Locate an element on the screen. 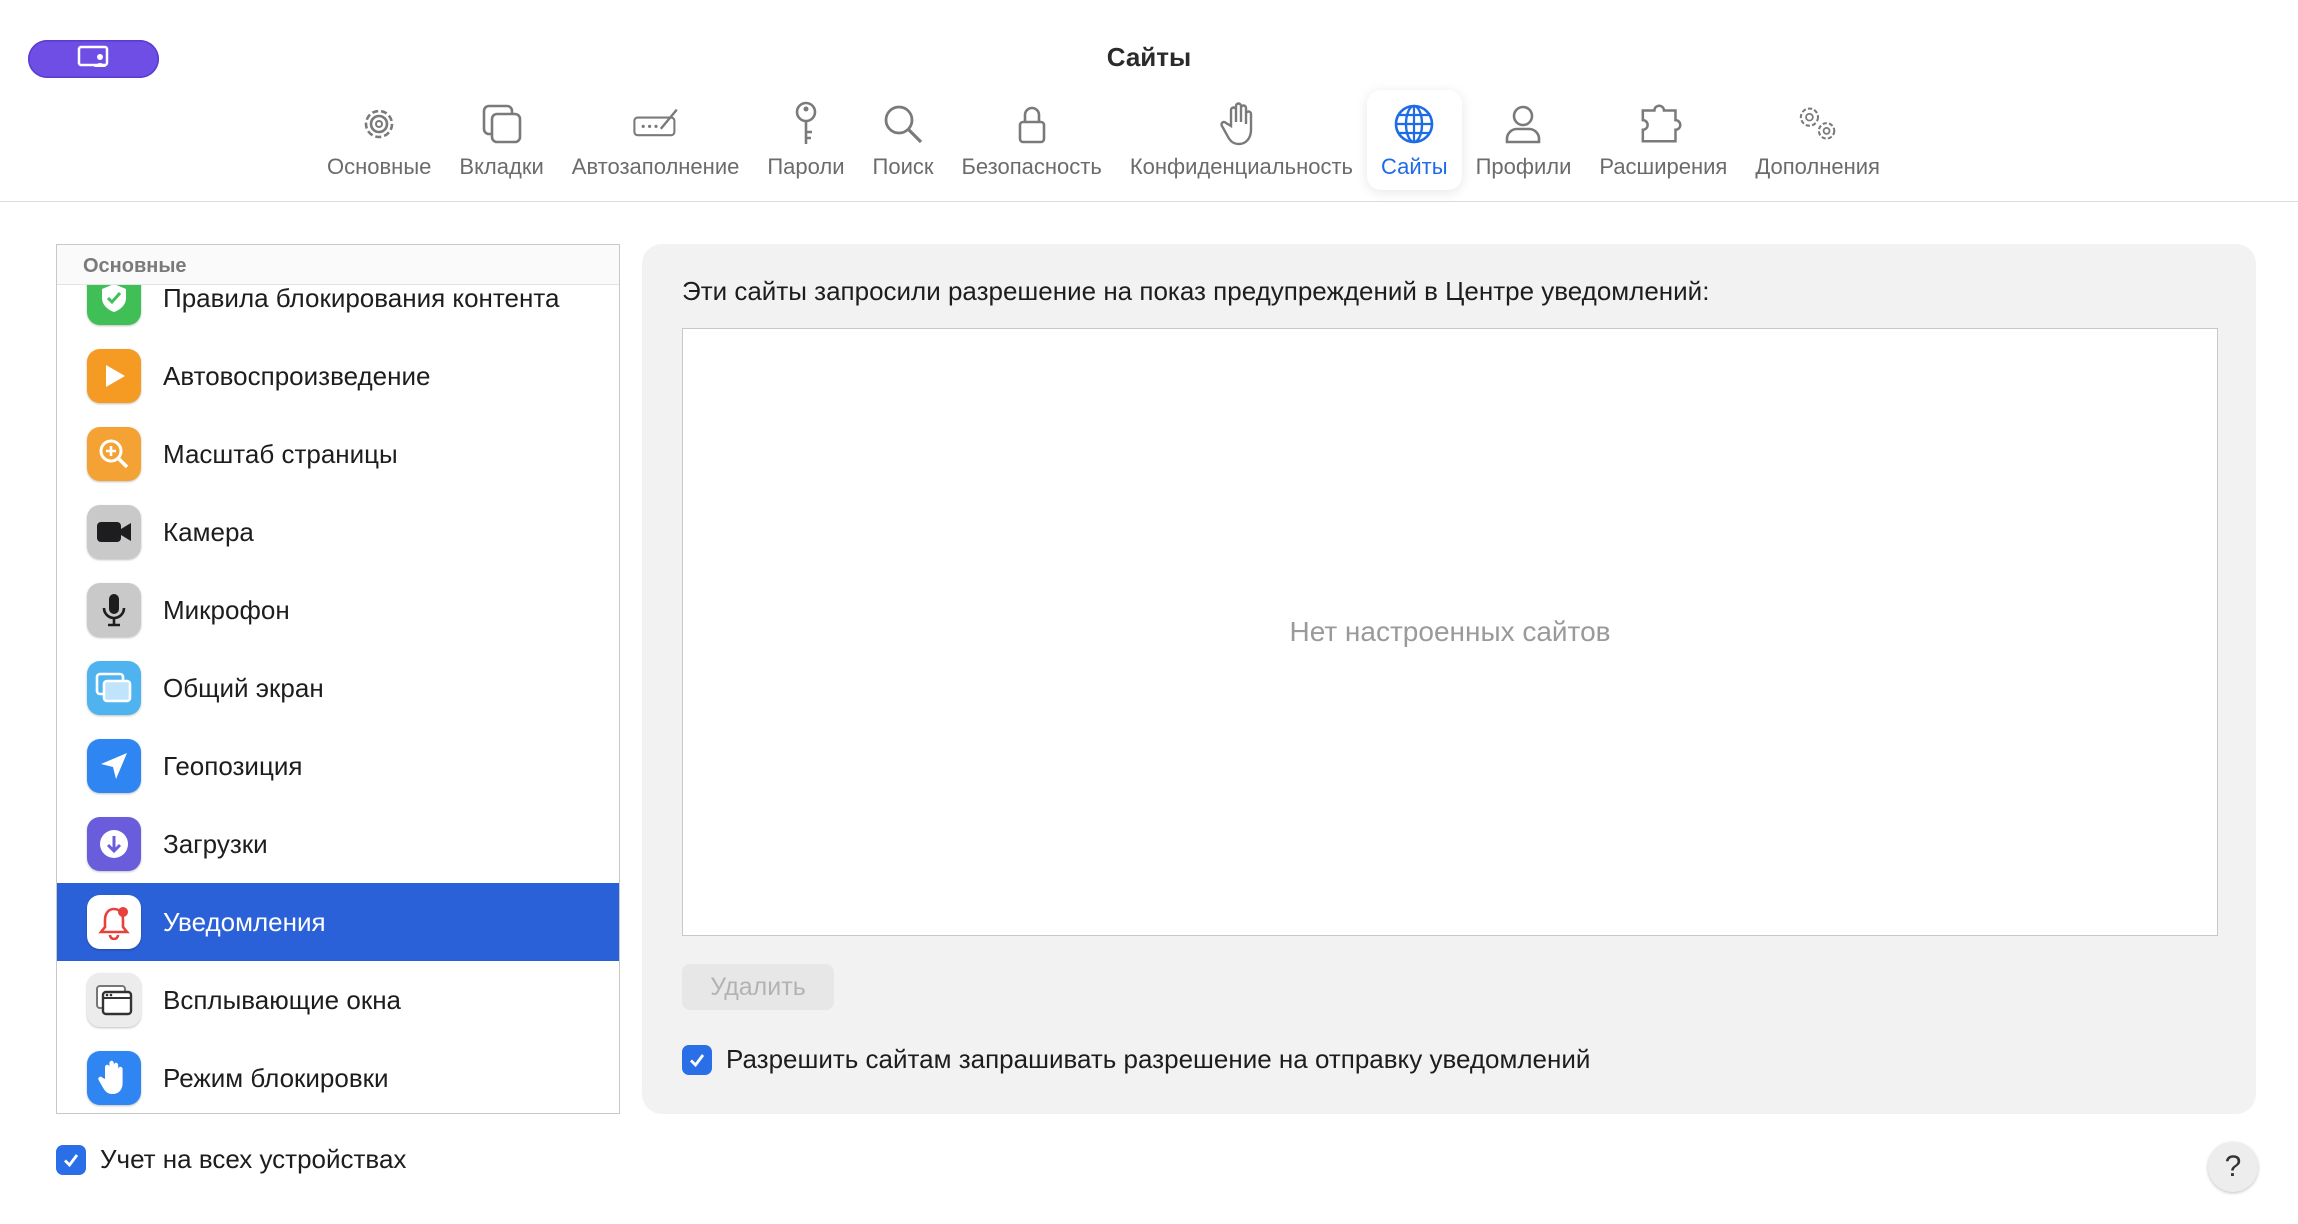 The width and height of the screenshot is (2298, 1224). sidebar-item-lockdown-mode: Режим блокировки is located at coordinates (338, 1076).